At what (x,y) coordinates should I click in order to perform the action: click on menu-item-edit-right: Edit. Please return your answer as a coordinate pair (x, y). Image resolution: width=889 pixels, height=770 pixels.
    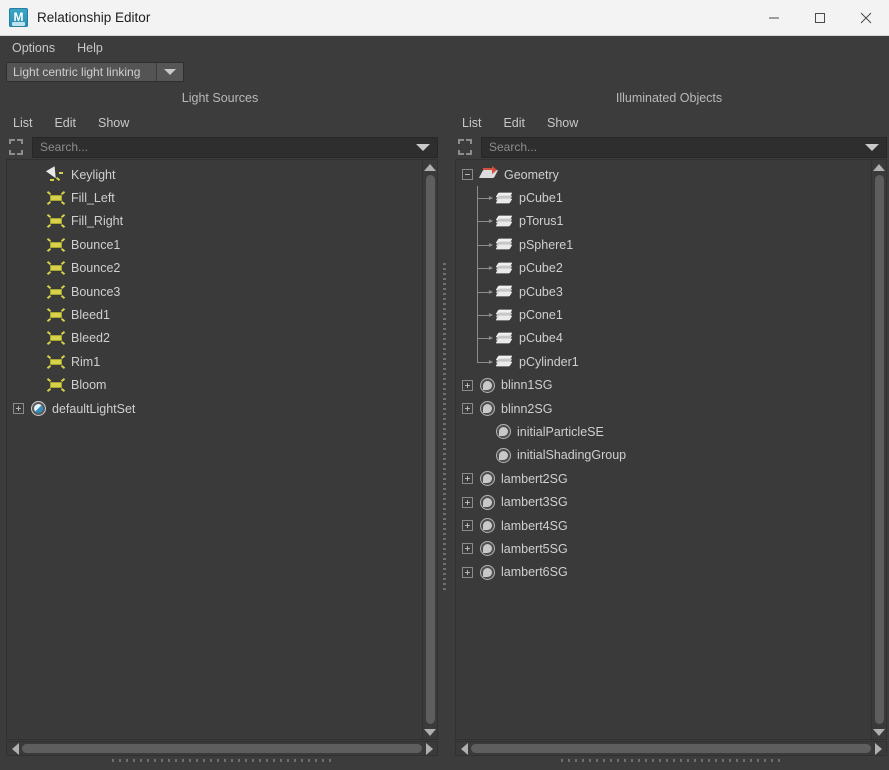
    Looking at the image, I should click on (514, 123).